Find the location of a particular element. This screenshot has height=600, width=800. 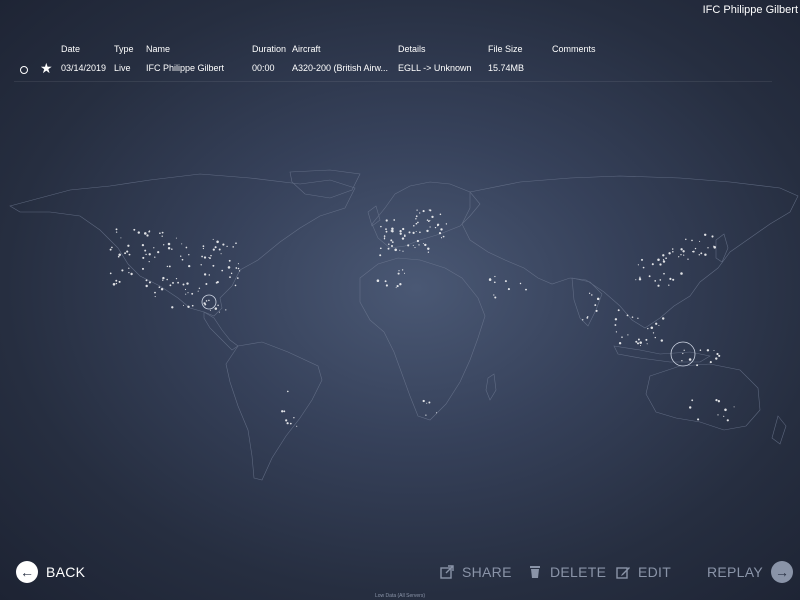

delete-button: DELETE is located at coordinates (567, 572).